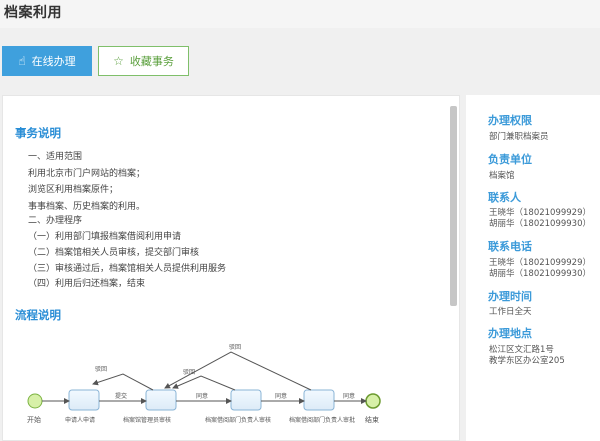  I want to click on description-line: 一、适用范围, so click(55, 157).